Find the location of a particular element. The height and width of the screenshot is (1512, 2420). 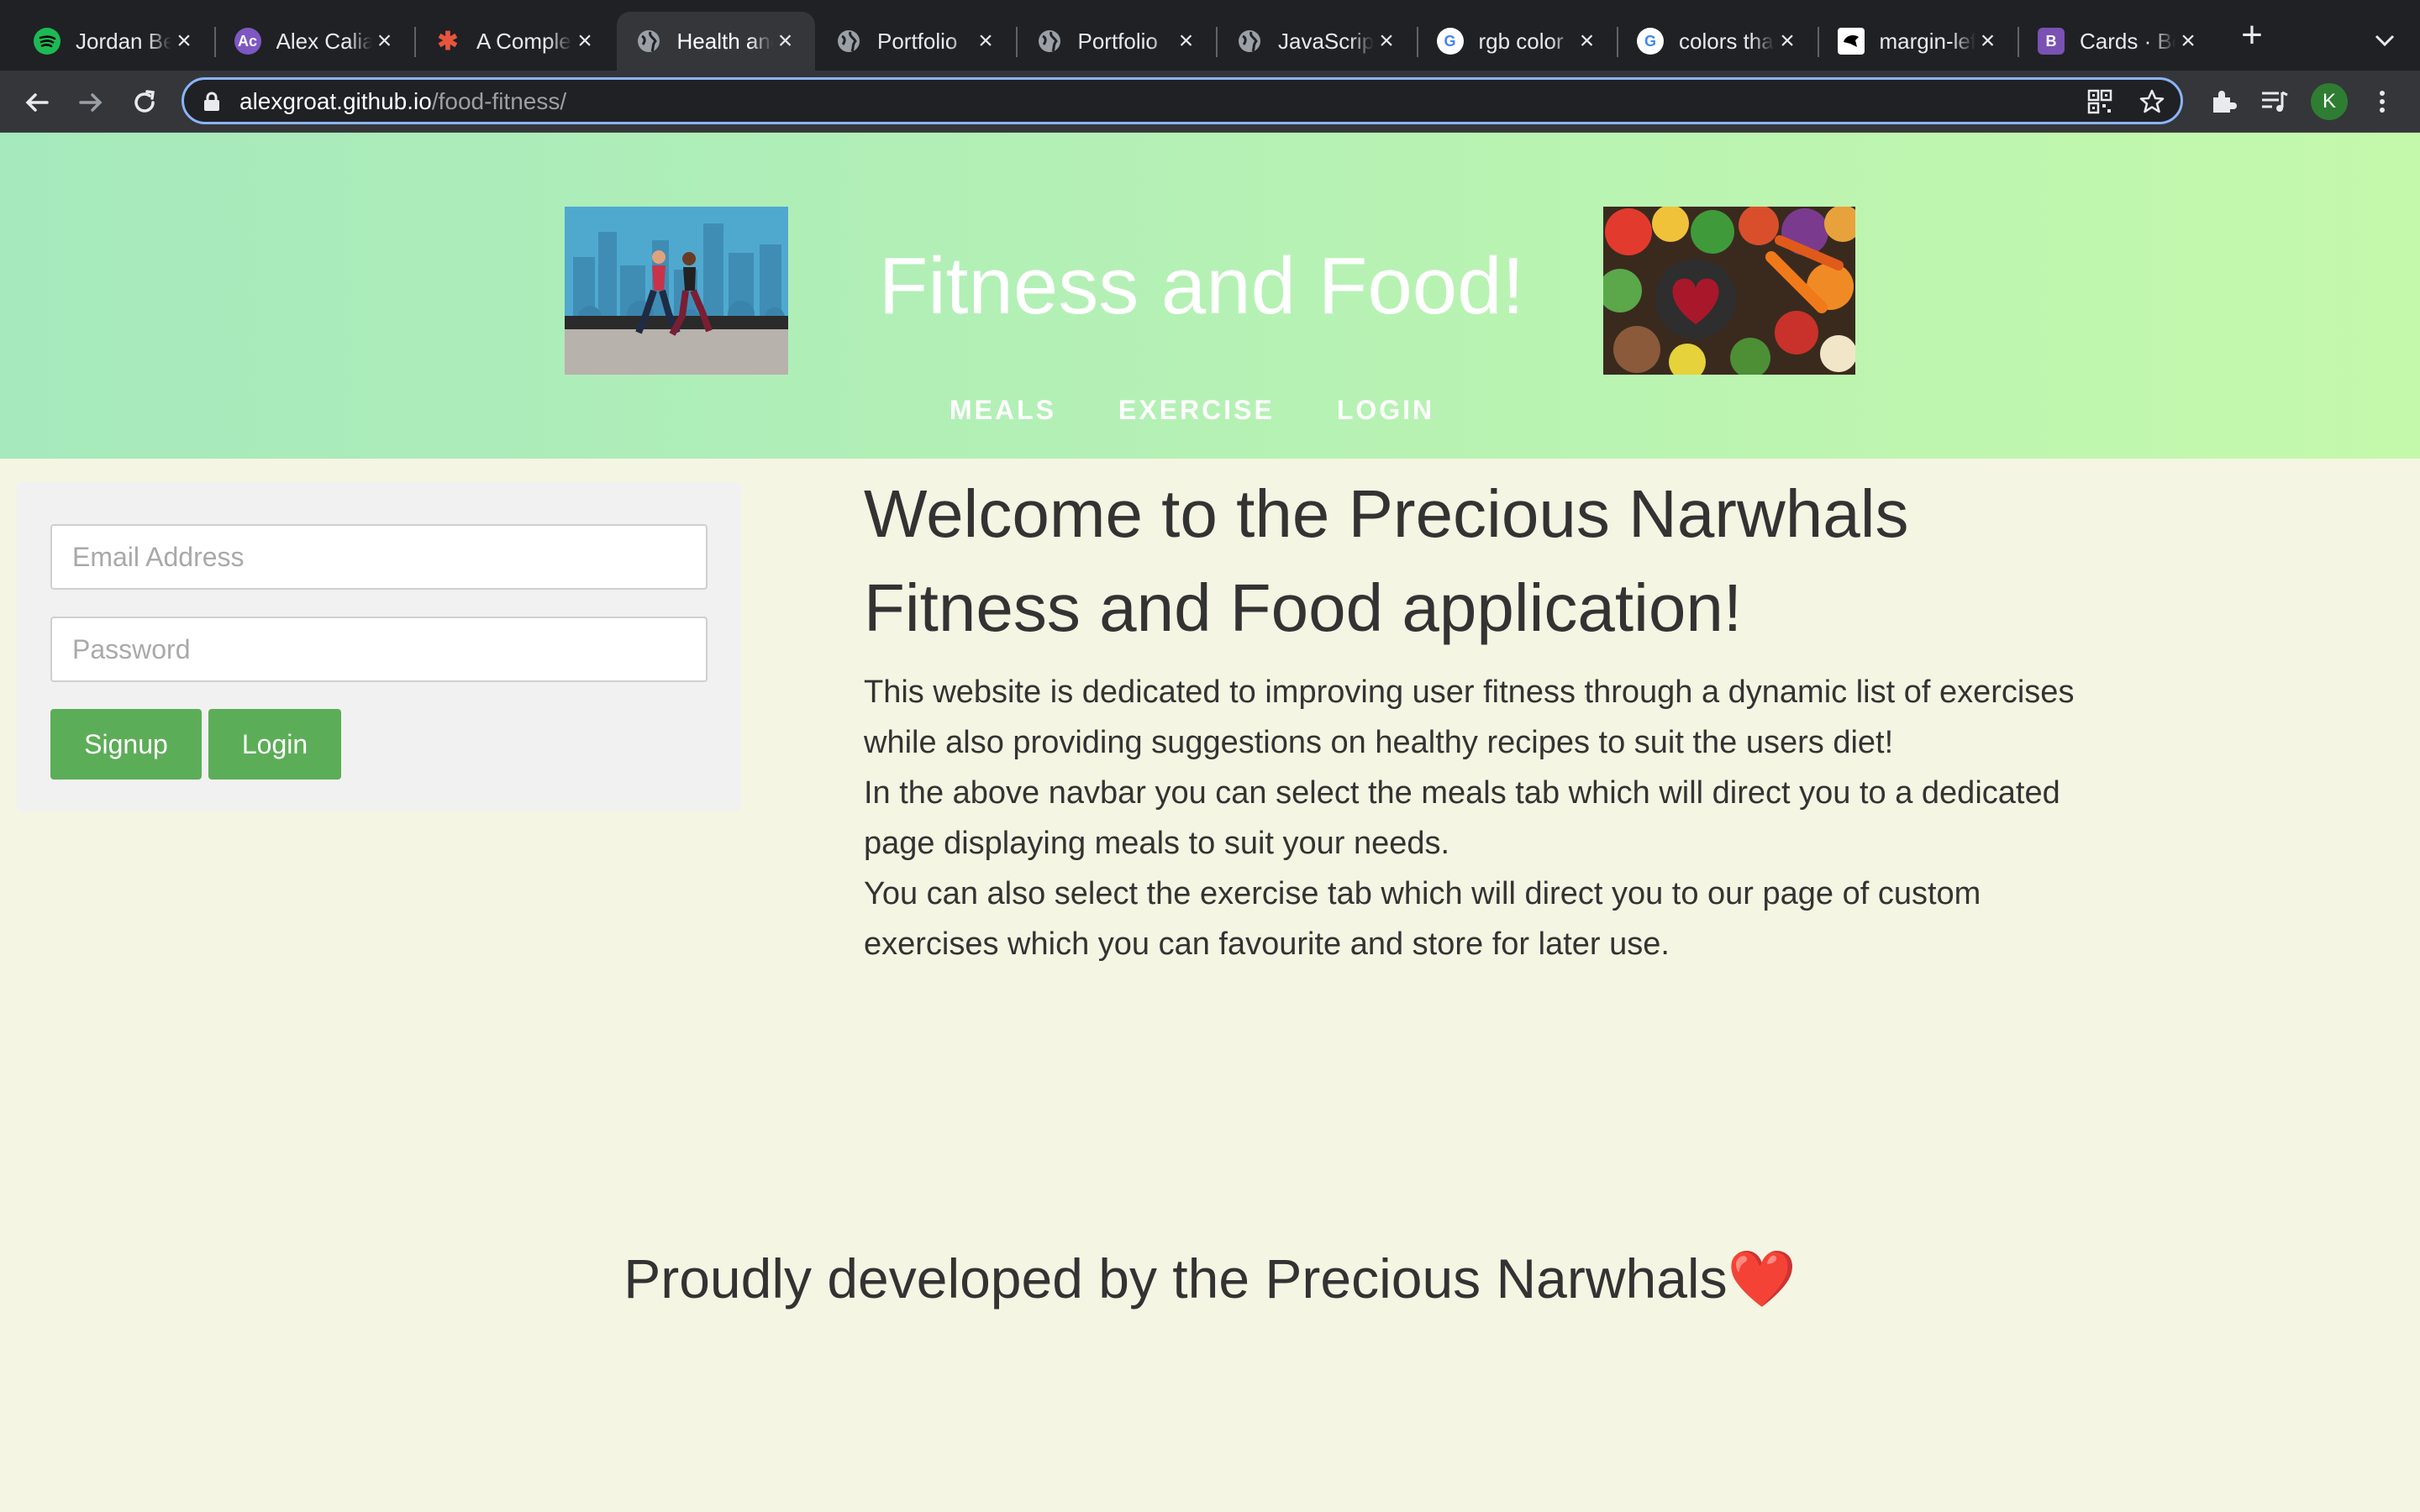

browser-tab-title: A Complete is located at coordinates (524, 41).